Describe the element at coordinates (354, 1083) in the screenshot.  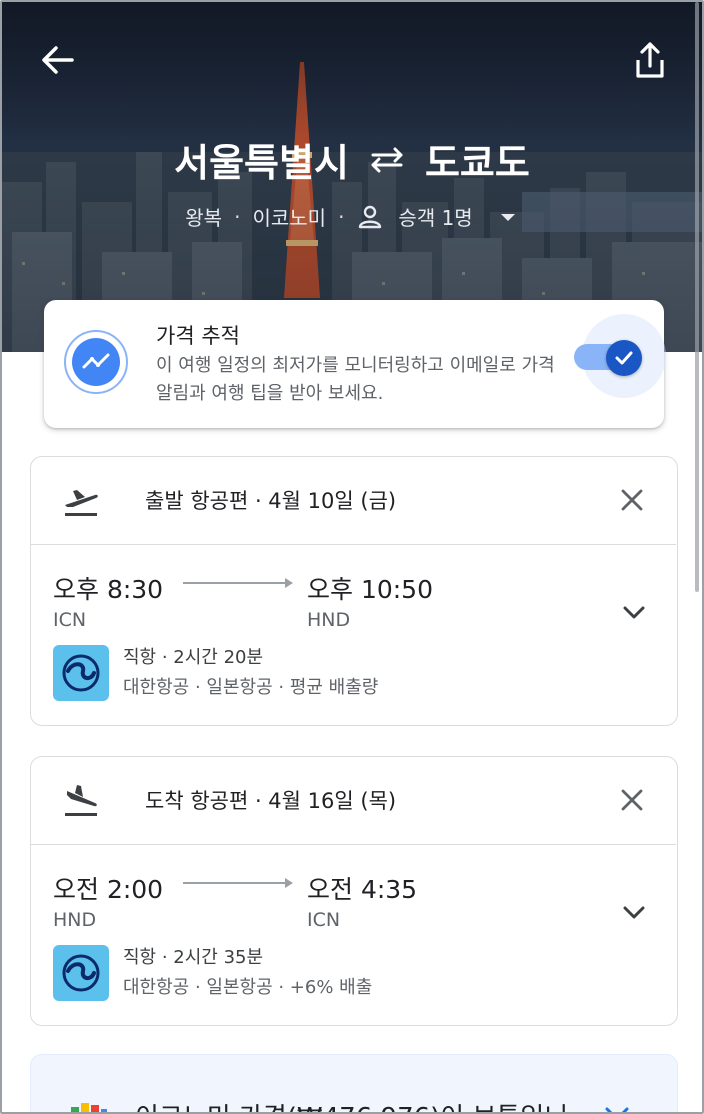
I see `price-insight-card: 이코노미 가격(₩476,976)이 보통입니` at that location.